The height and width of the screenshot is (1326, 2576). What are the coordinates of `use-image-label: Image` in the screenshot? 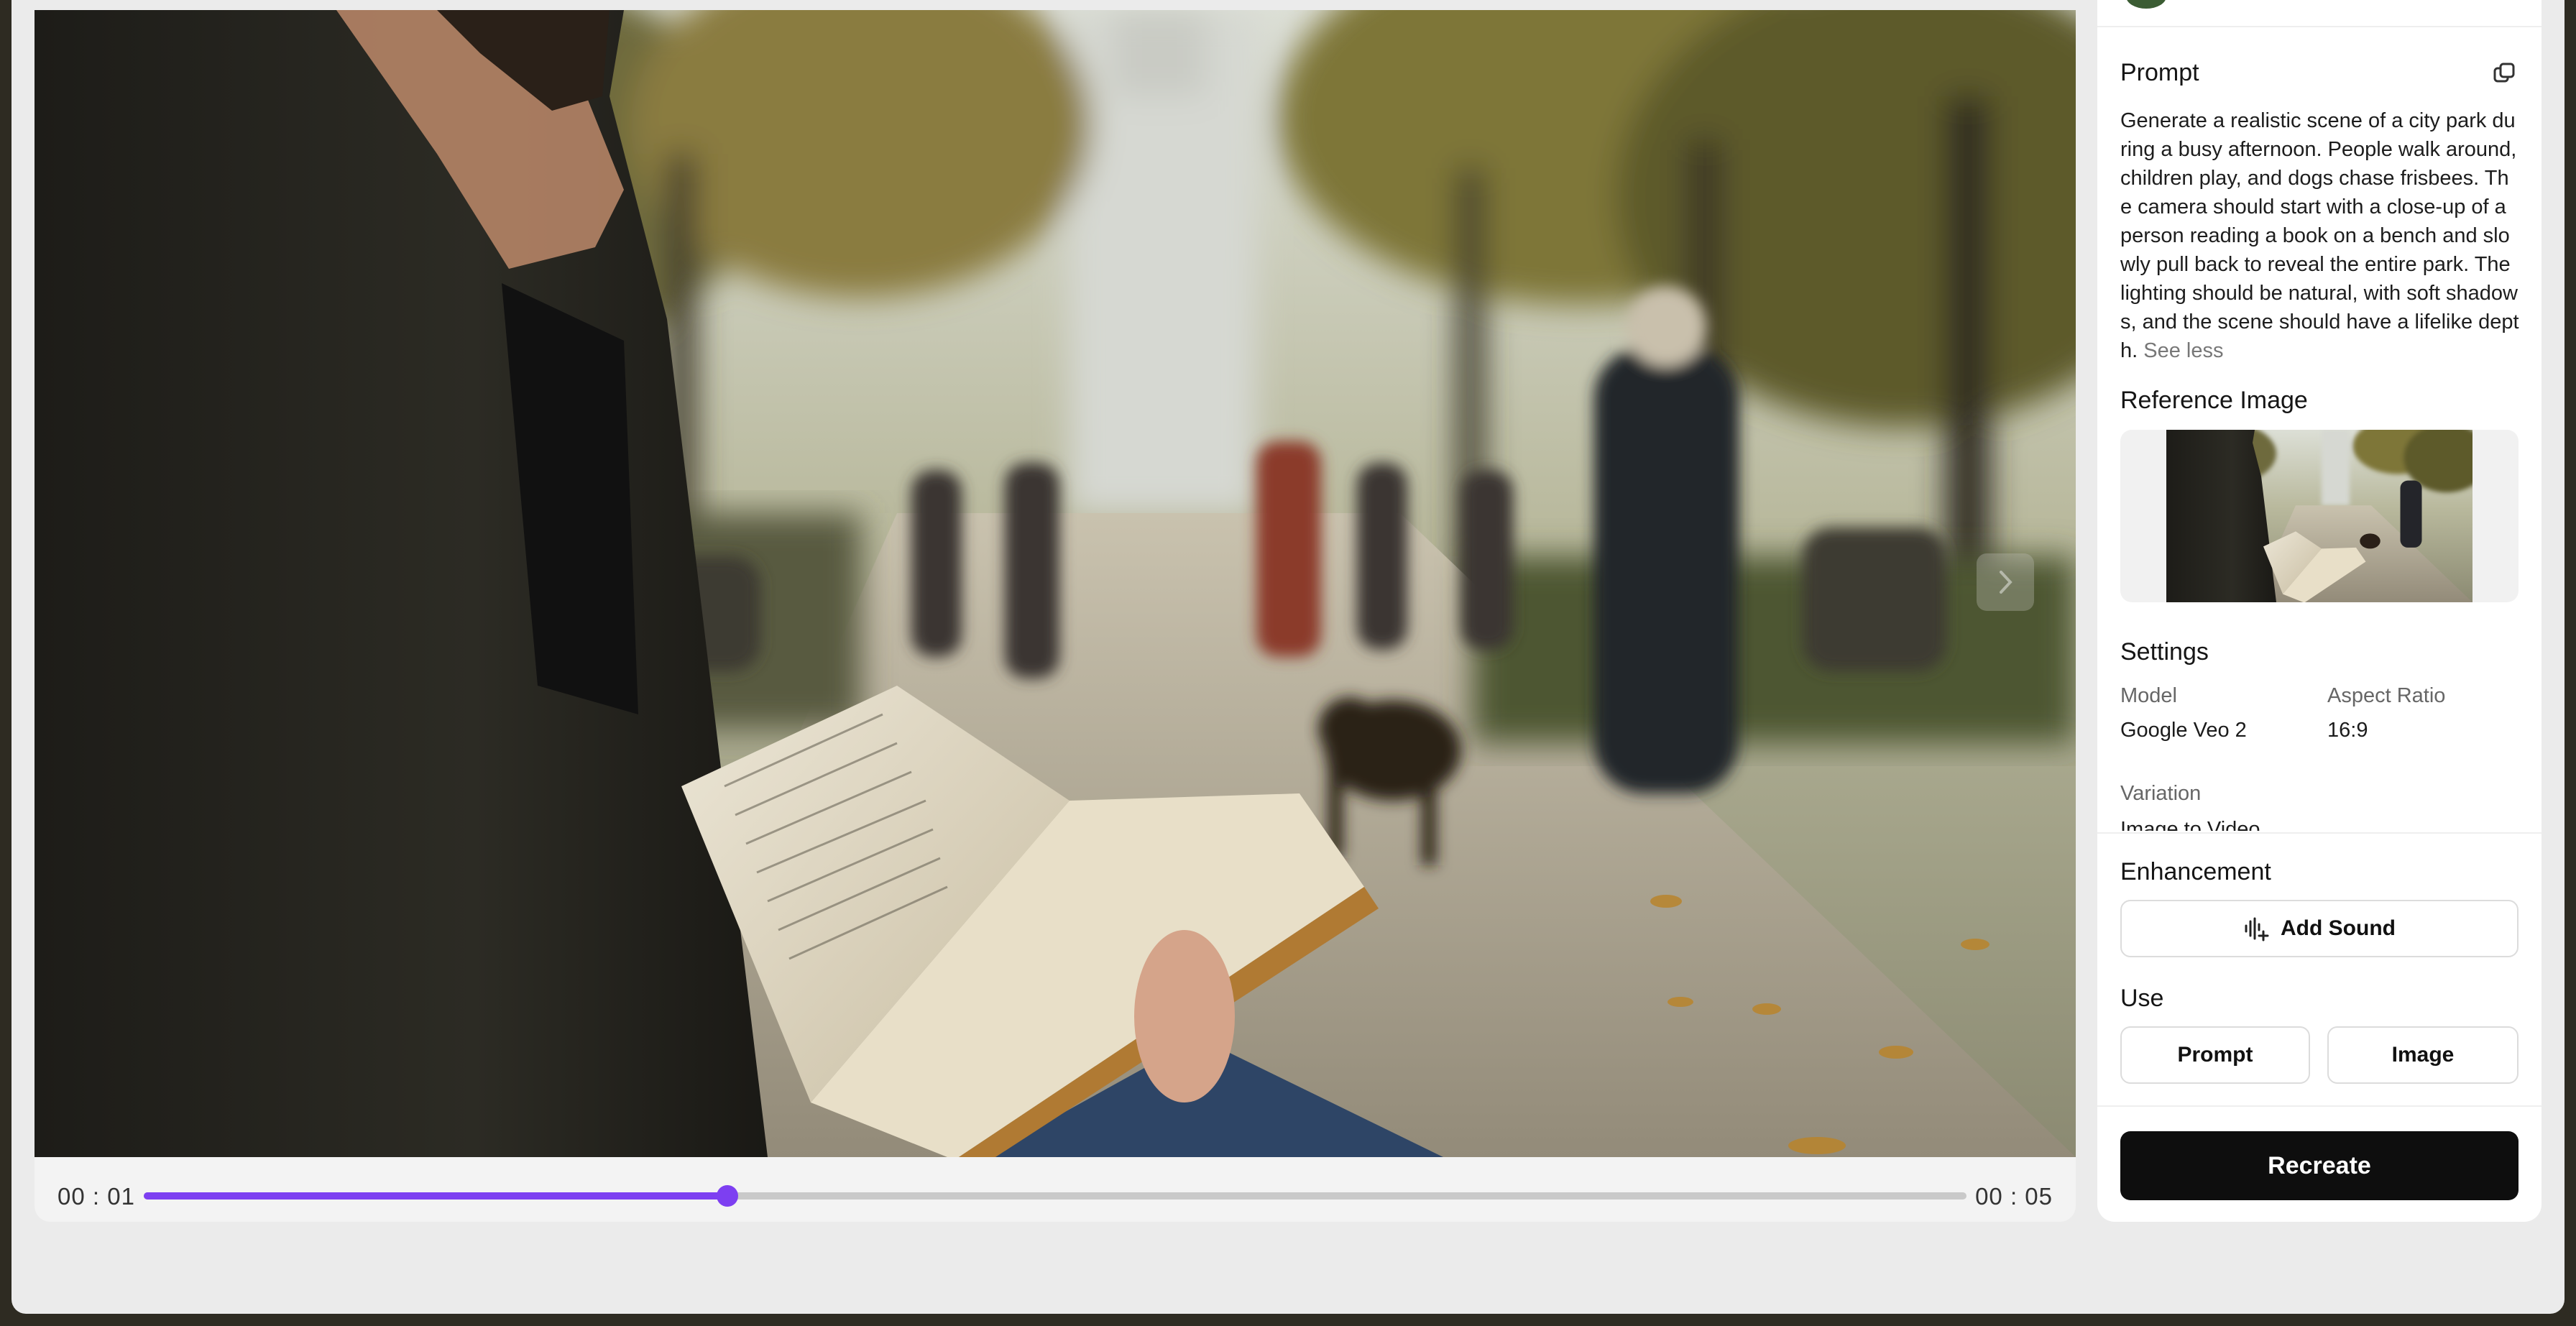 It's located at (2423, 1055).